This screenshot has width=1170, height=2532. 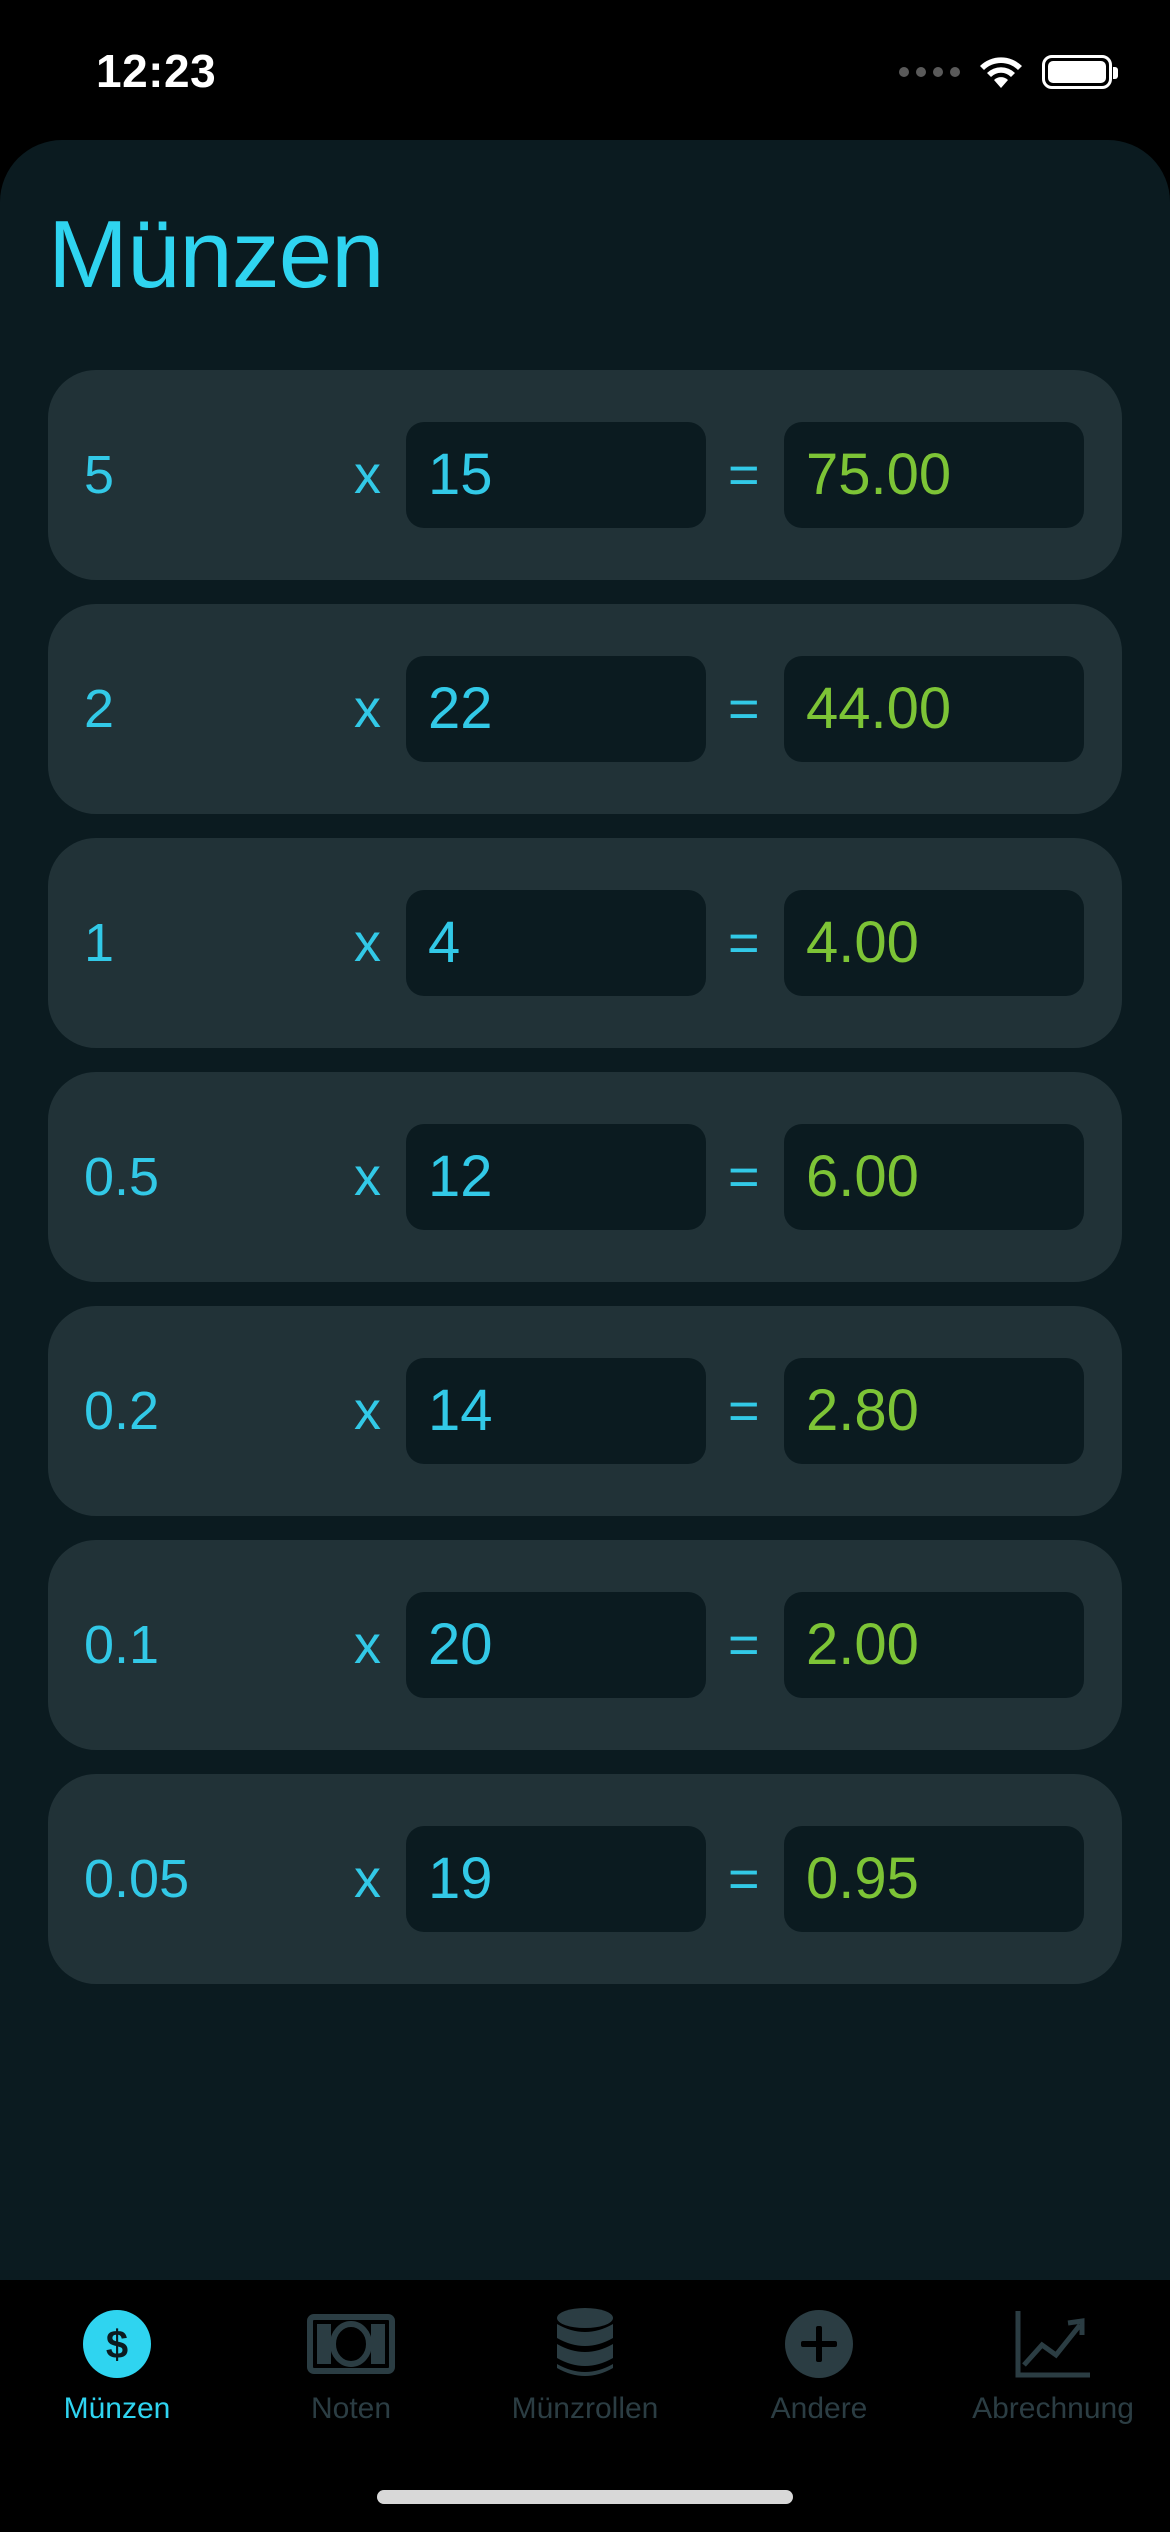 I want to click on plus-circle-icon, so click(x=819, y=2344).